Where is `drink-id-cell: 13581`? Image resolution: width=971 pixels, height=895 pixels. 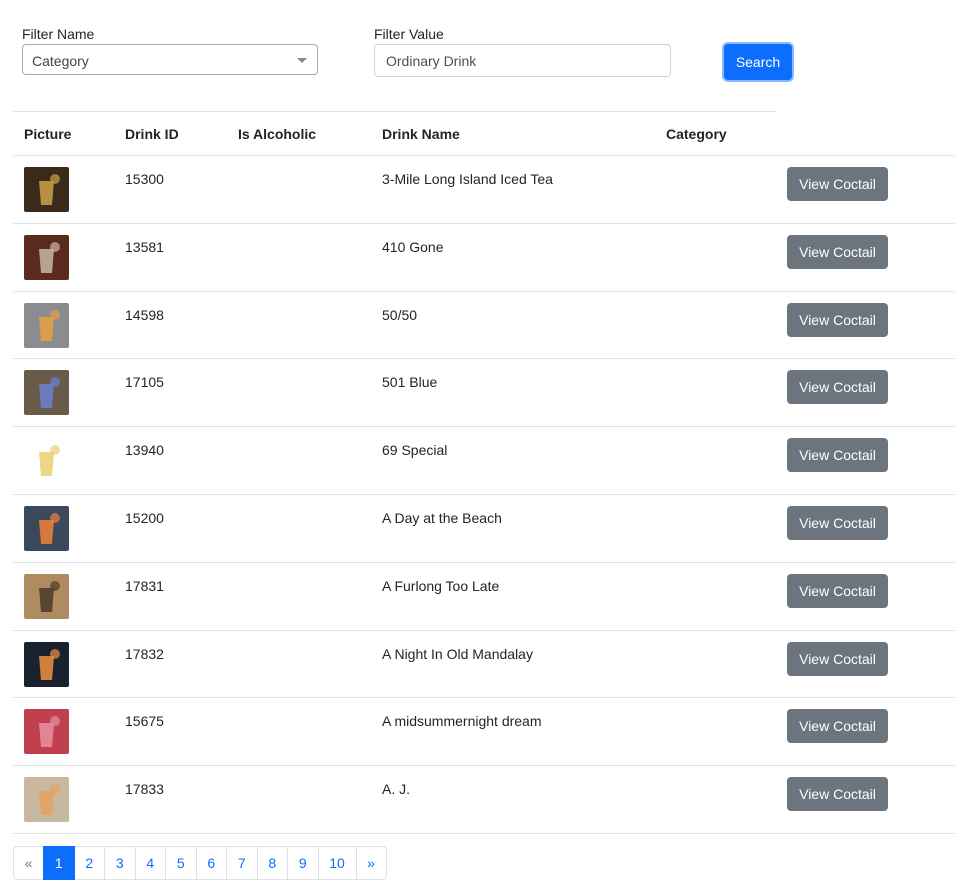
drink-id-cell: 13581 is located at coordinates (144, 246).